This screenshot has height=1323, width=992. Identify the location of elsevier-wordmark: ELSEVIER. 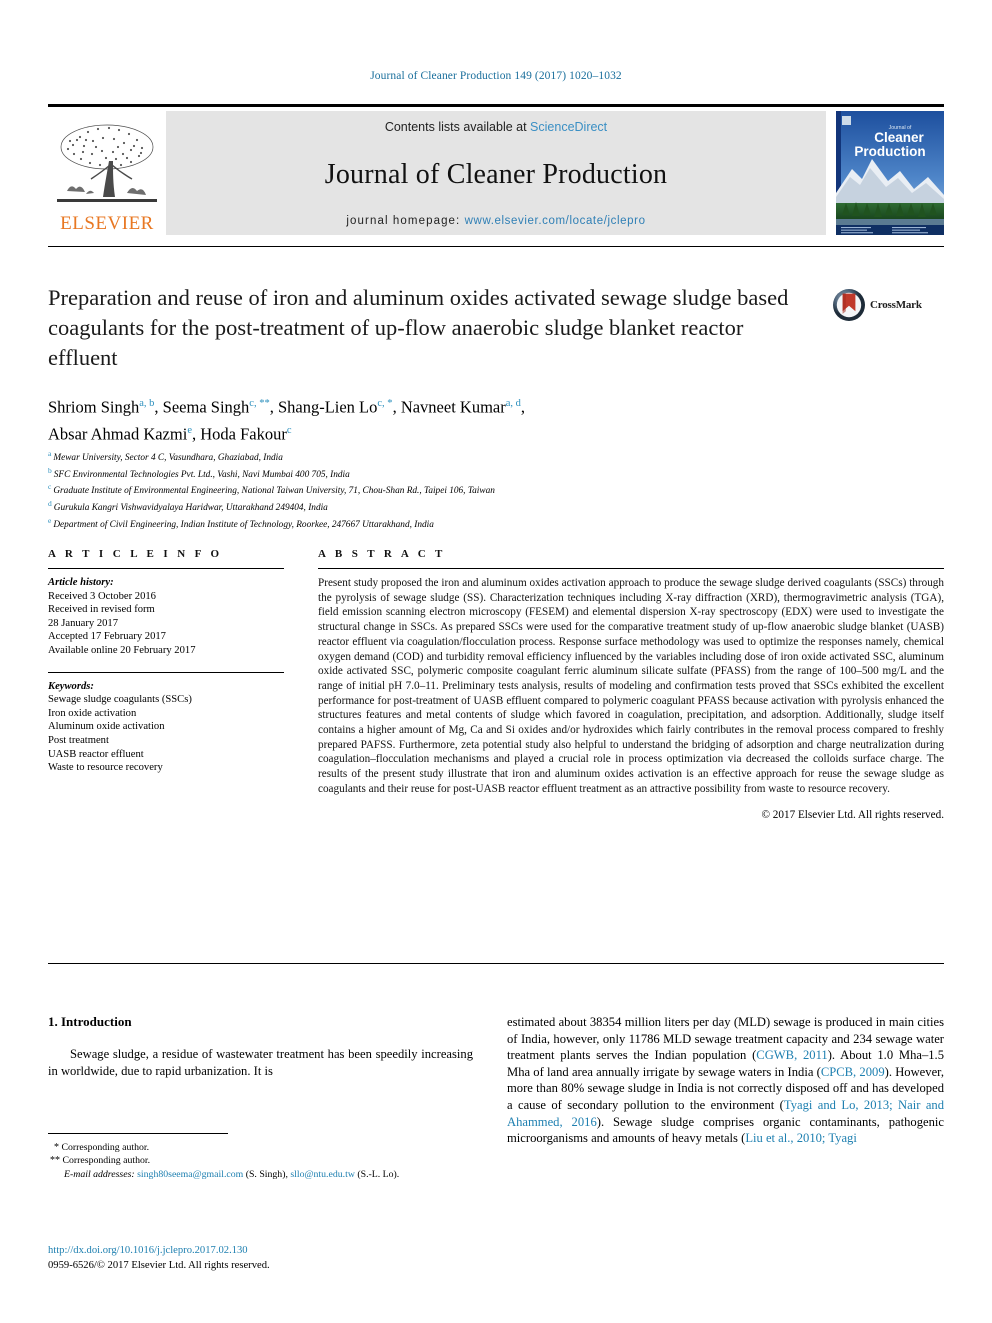
(107, 223).